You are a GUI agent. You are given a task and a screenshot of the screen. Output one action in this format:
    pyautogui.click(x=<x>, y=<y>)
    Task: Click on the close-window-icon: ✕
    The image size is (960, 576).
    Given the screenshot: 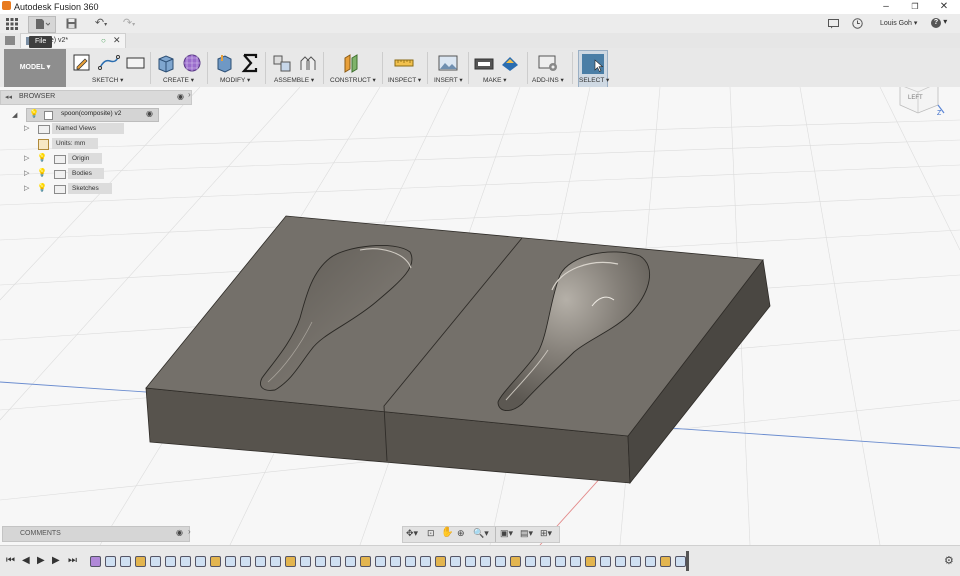 What is the action you would take?
    pyautogui.click(x=944, y=6)
    